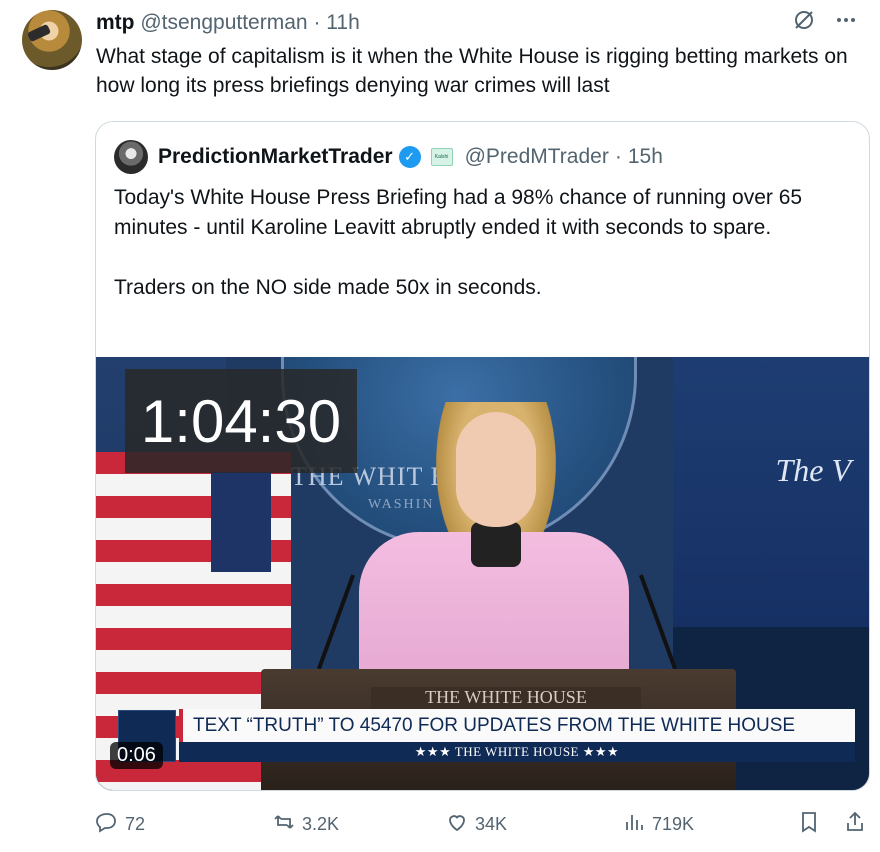 The image size is (880, 852). What do you see at coordinates (107, 824) in the screenshot?
I see `reply-icon` at bounding box center [107, 824].